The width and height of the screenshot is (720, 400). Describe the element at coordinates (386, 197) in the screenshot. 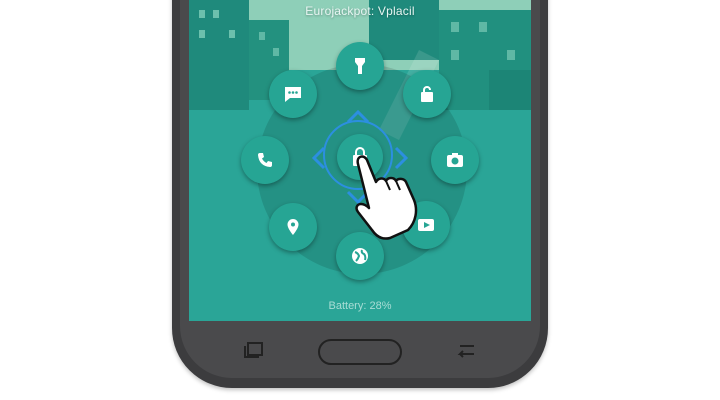

I see `hand-gesture-icon` at that location.